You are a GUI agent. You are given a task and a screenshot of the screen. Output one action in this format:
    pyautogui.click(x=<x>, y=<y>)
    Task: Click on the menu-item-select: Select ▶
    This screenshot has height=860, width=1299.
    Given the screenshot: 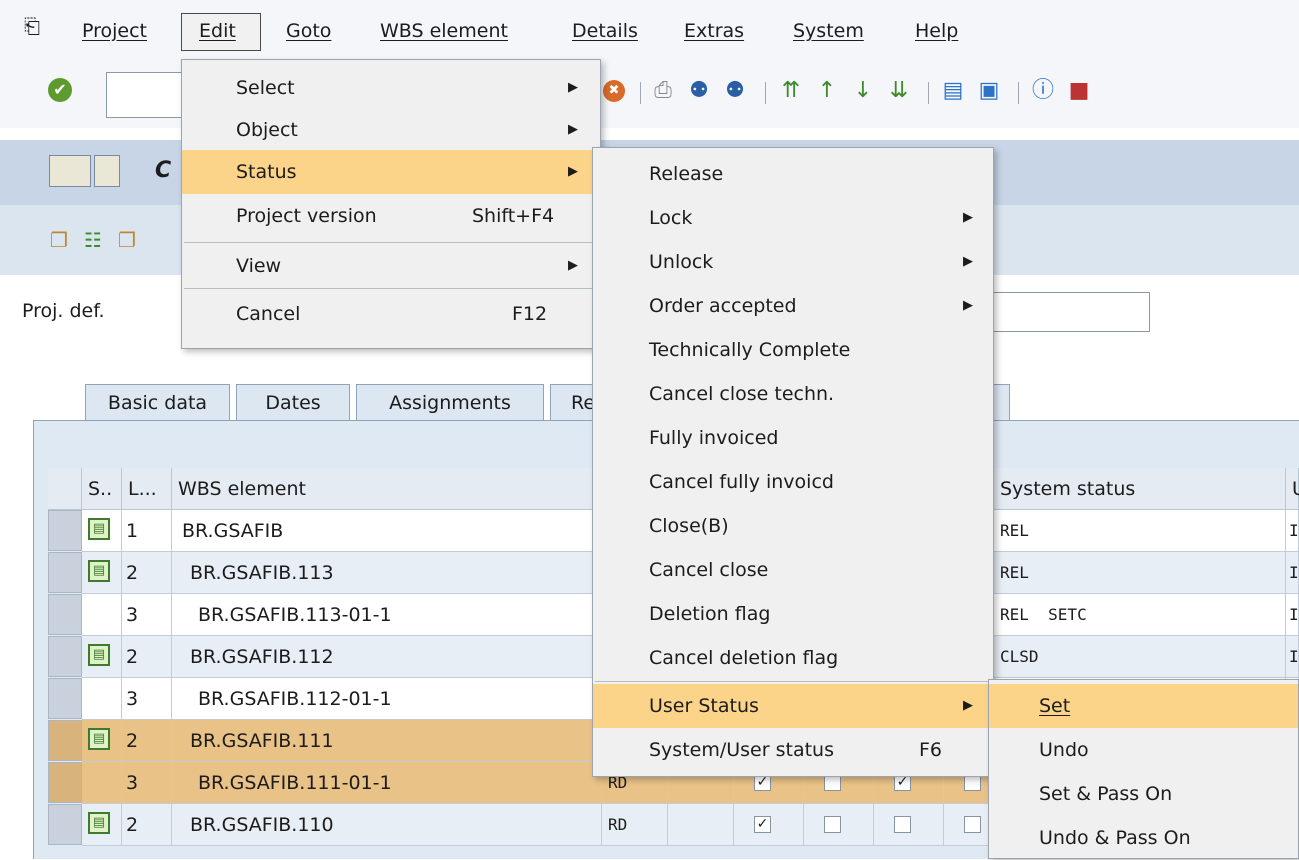 What is the action you would take?
    pyautogui.click(x=391, y=88)
    